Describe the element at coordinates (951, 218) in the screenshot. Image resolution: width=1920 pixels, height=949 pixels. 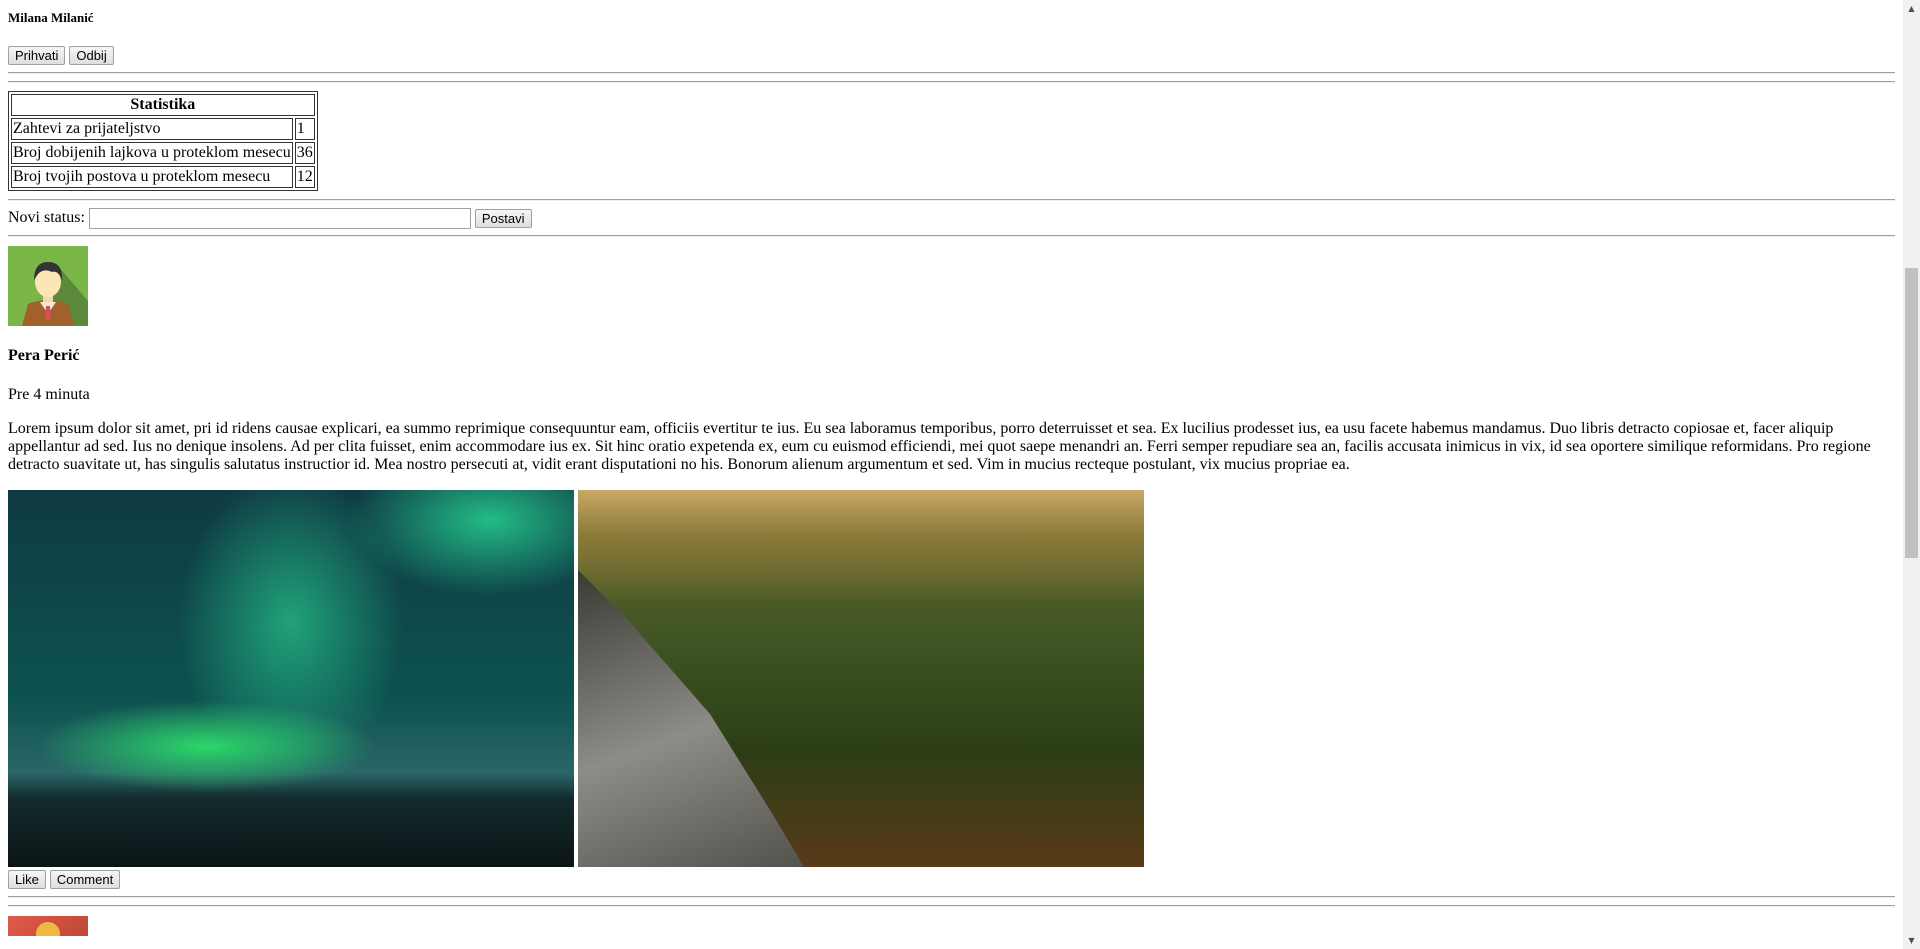
I see `status-form: Novi status: Postavi` at that location.